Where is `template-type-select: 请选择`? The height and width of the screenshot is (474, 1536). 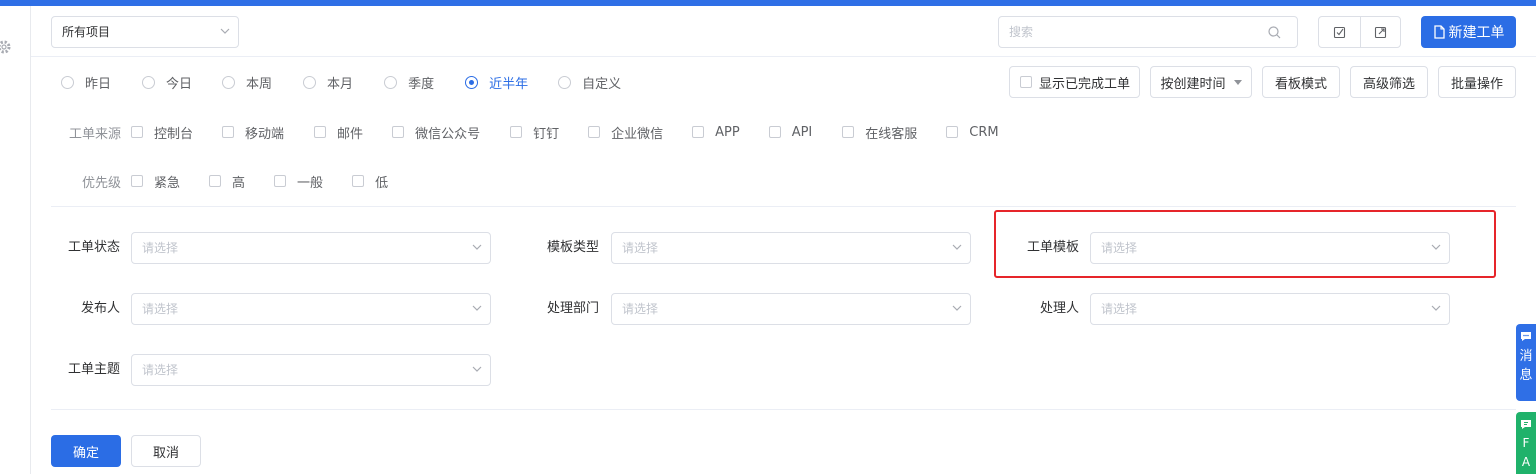 template-type-select: 请选择 is located at coordinates (791, 248).